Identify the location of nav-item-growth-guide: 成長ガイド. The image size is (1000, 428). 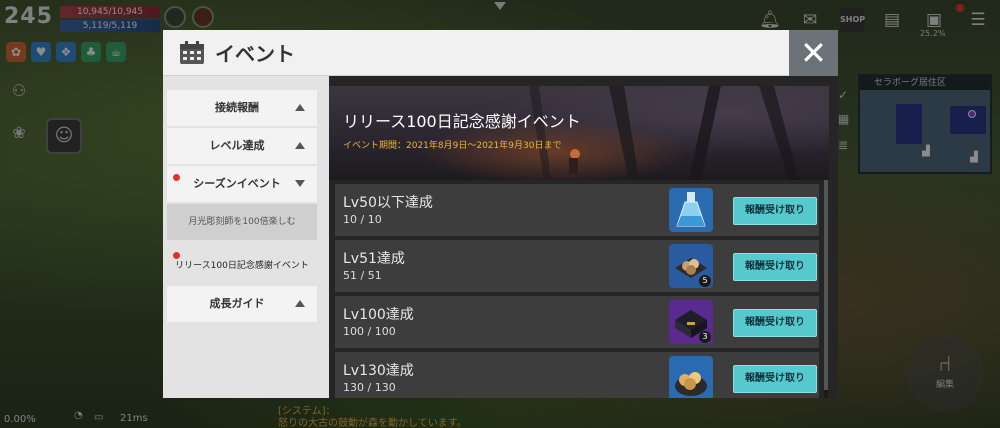
(242, 304).